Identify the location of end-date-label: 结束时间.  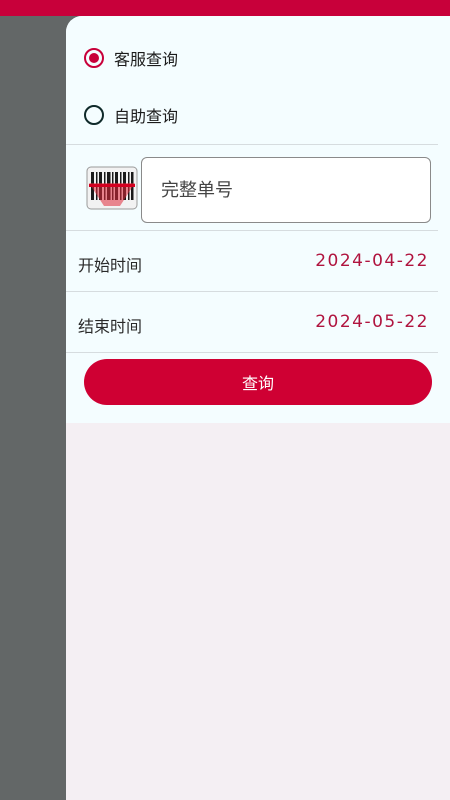
(110, 326).